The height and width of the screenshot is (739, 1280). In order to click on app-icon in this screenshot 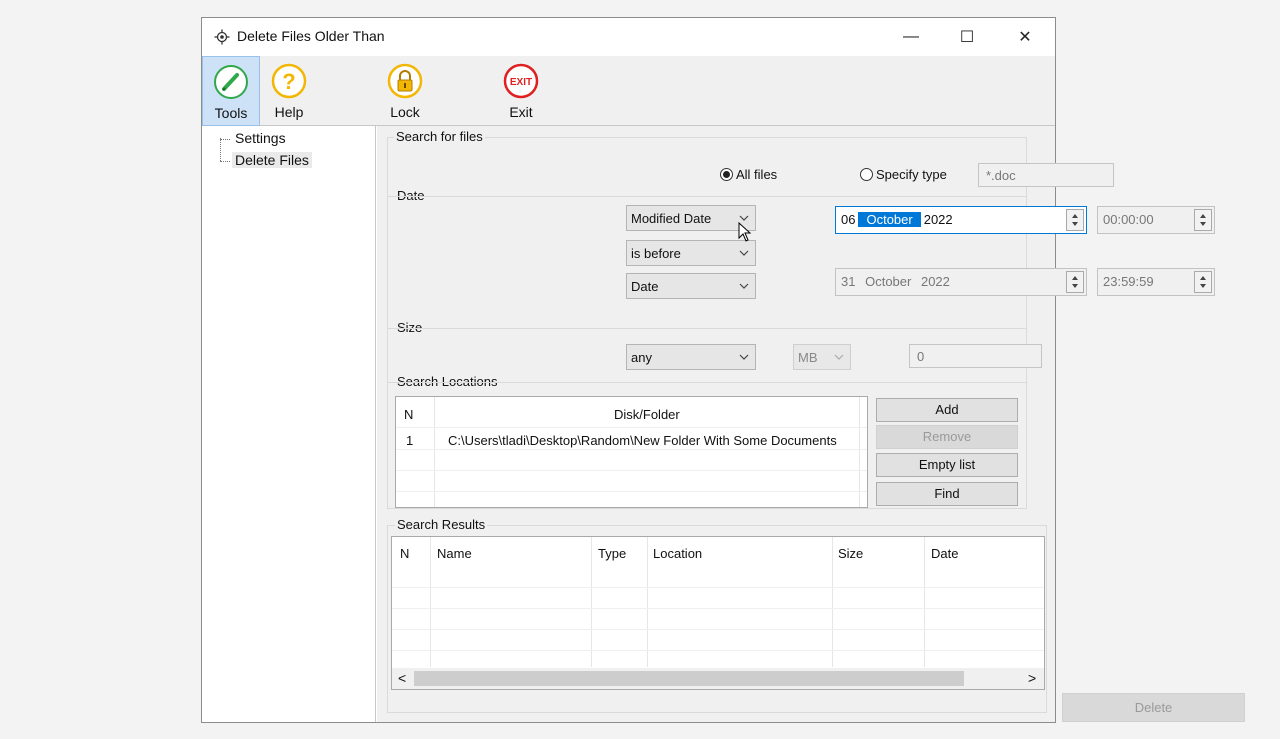, I will do `click(222, 37)`.